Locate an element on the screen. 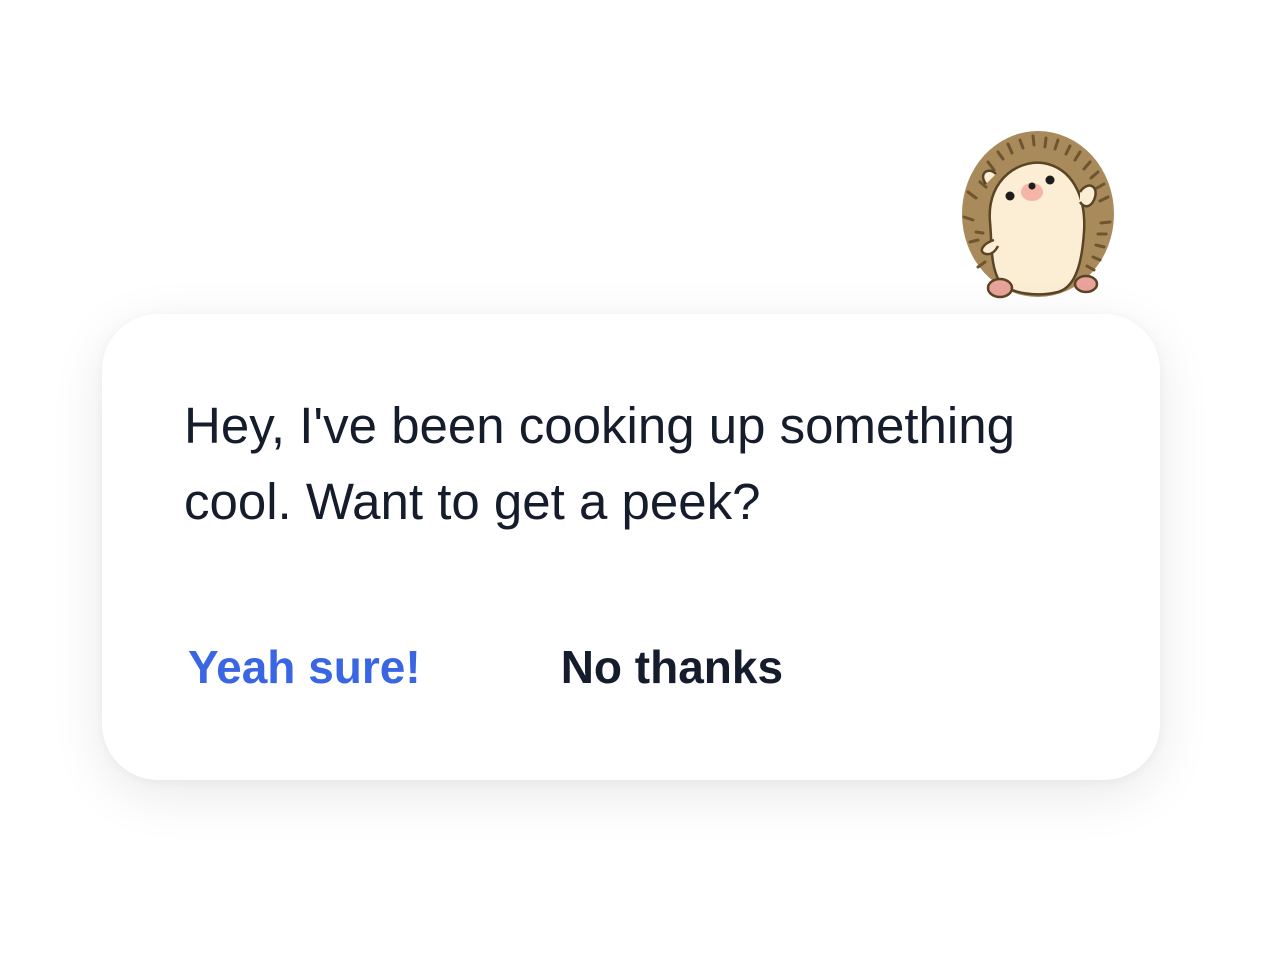  decline-button: No thanks is located at coordinates (672, 667).